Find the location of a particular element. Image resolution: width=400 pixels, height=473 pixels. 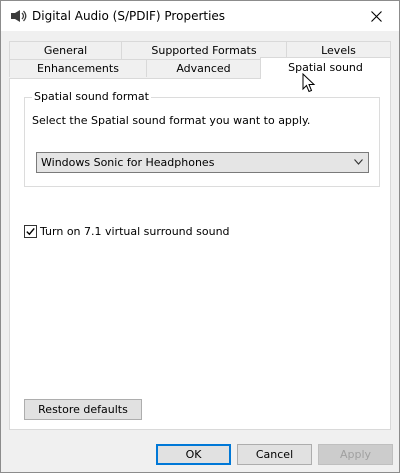

checkmark-icon is located at coordinates (30, 231).